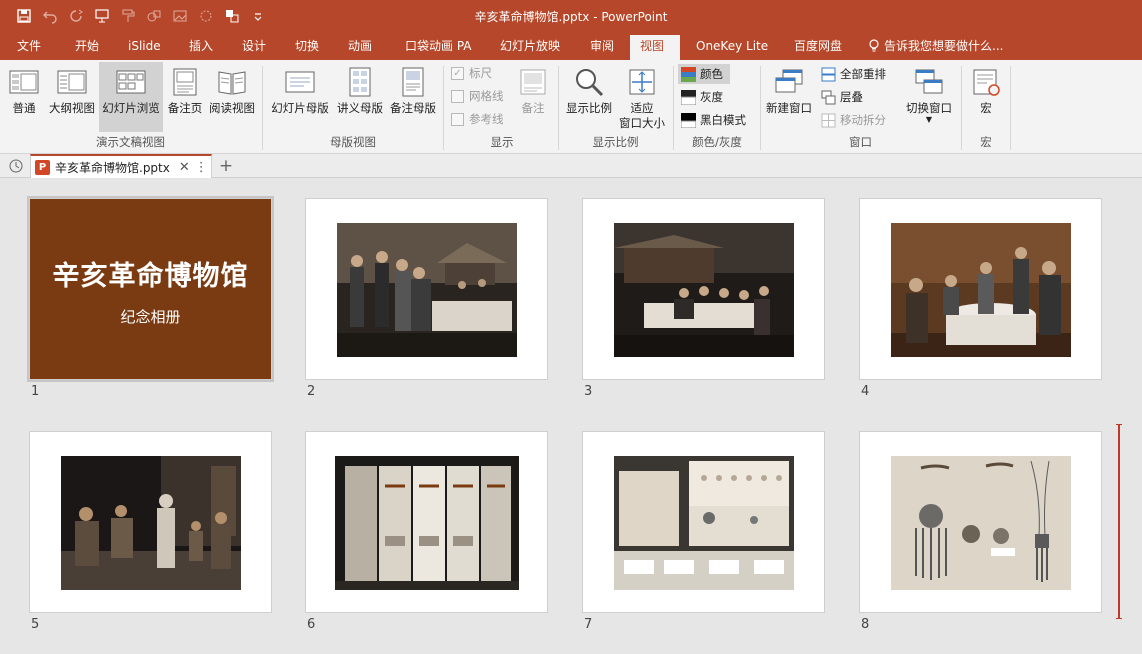  I want to click on tab-view: 视图, so click(655, 47).